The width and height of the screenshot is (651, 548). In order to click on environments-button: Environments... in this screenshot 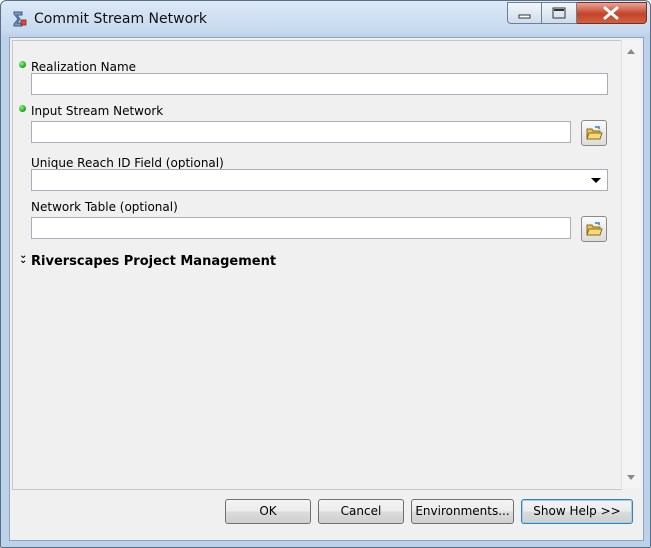, I will do `click(462, 511)`.